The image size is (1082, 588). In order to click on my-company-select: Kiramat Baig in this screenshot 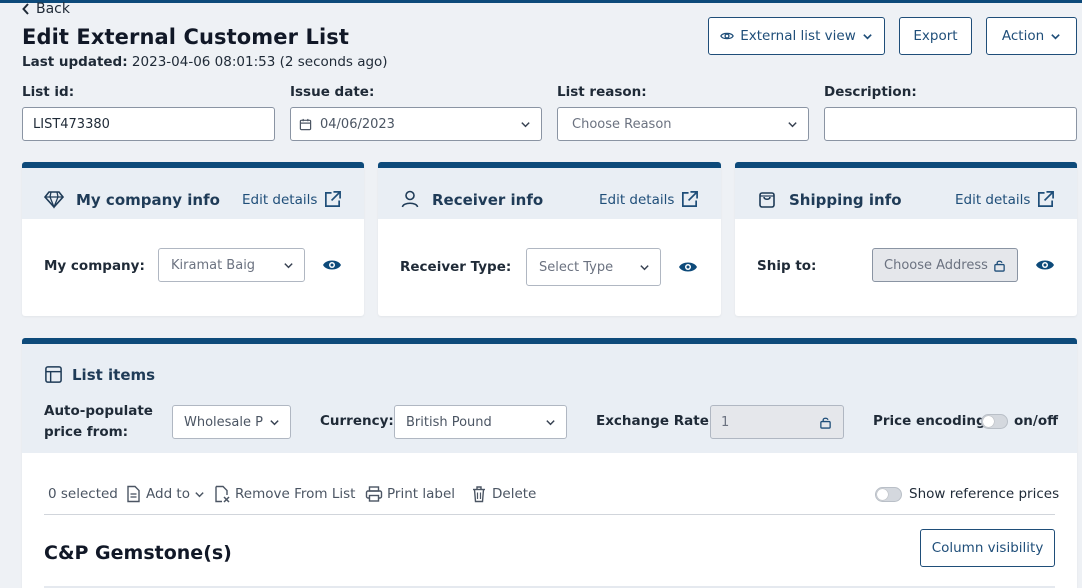, I will do `click(231, 265)`.